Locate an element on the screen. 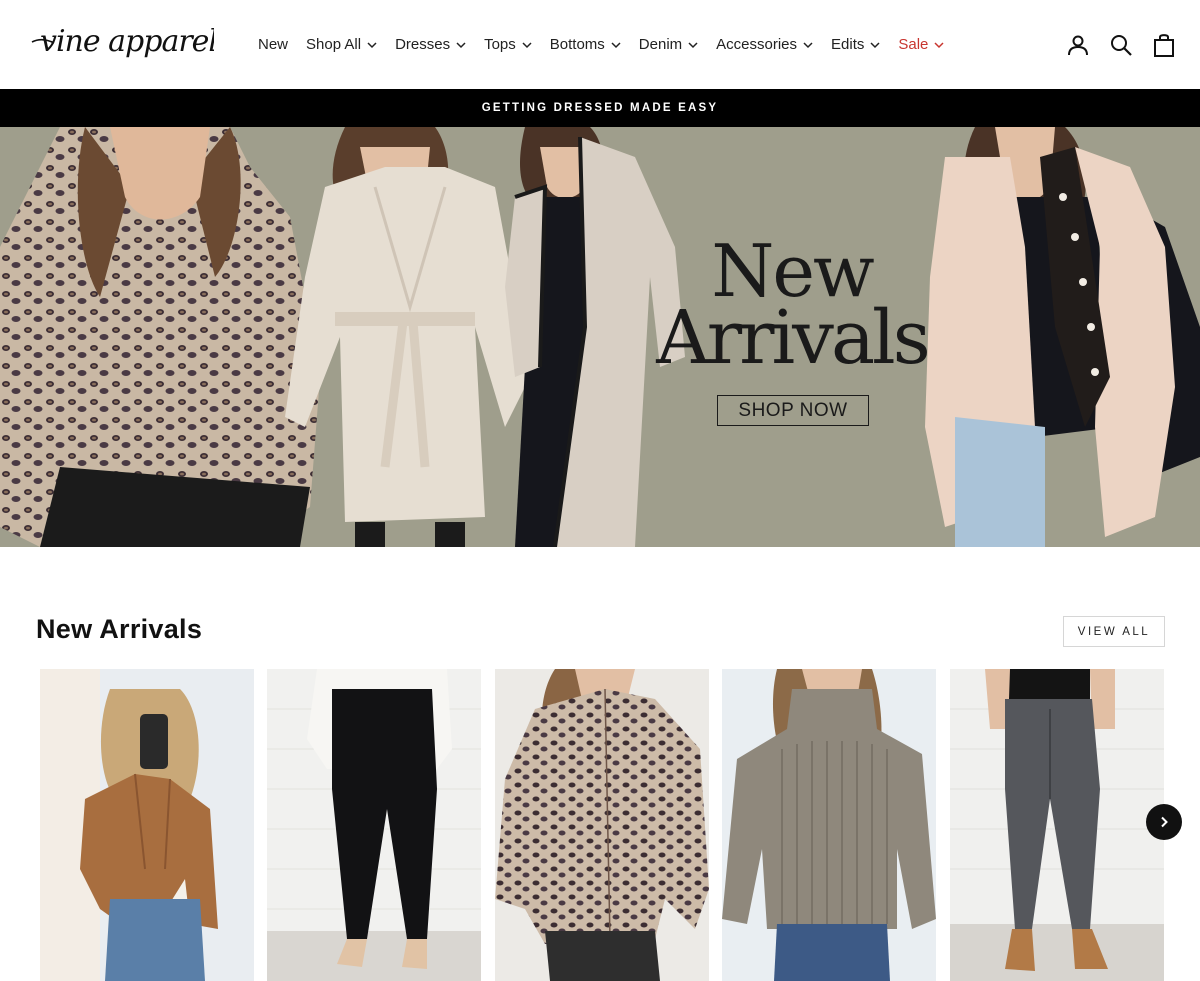 This screenshot has height=981, width=1200. product-image-grey-acid-wash-skinny-jeans is located at coordinates (1057, 825).